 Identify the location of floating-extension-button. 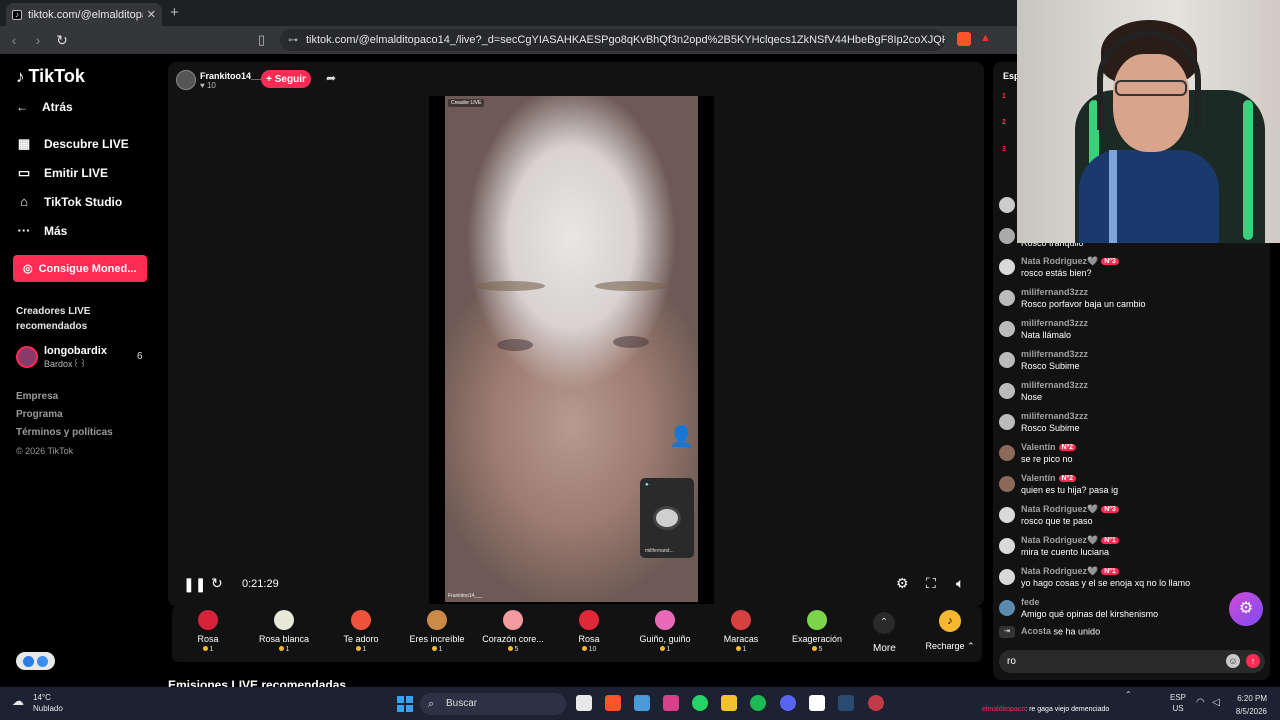
(35, 661).